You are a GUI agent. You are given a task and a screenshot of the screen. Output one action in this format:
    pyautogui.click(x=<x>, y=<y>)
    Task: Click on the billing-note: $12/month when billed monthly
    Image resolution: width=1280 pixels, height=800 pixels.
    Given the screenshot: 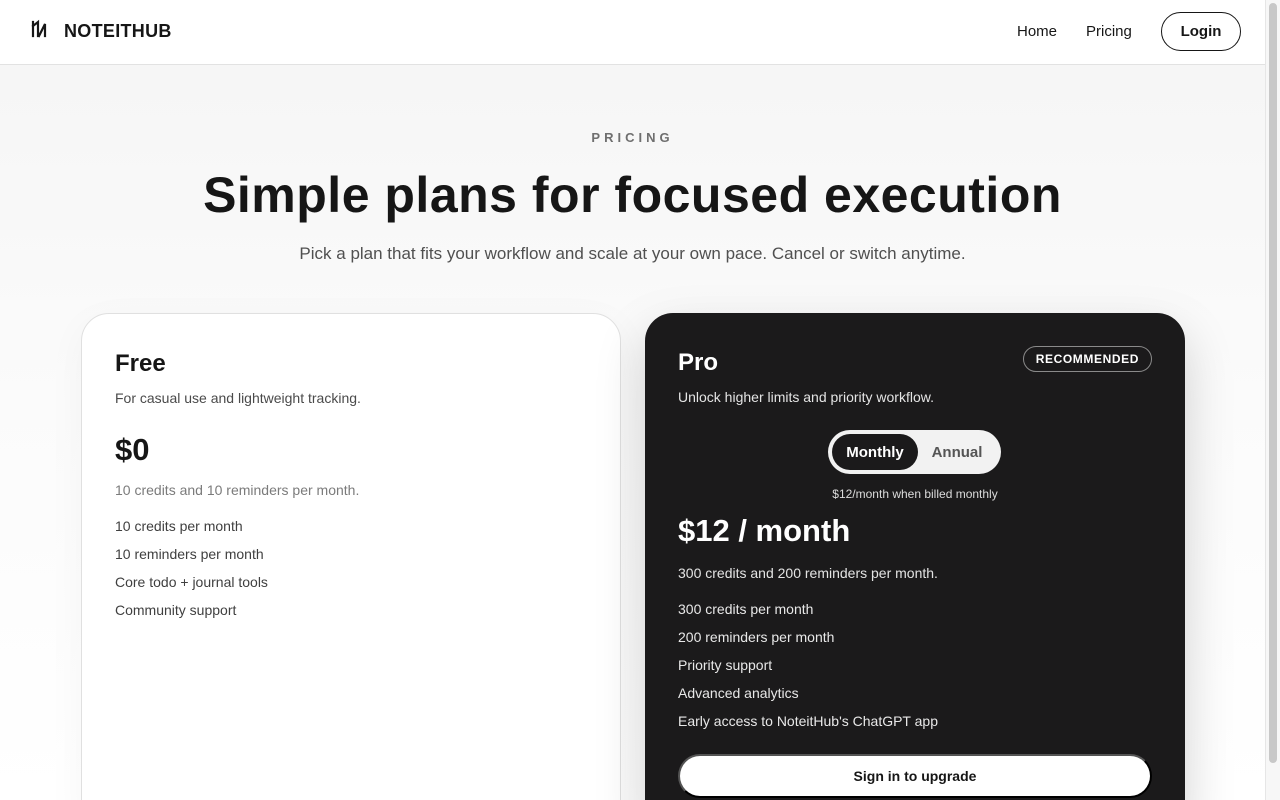 What is the action you would take?
    pyautogui.click(x=915, y=494)
    